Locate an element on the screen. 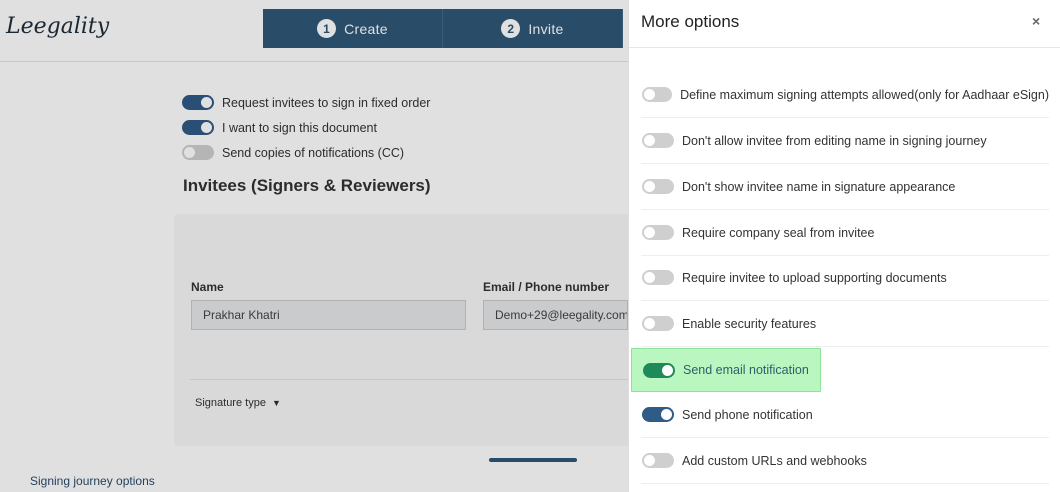 This screenshot has width=1060, height=492. option-send-phone-notification: Send phone notification is located at coordinates (845, 415).